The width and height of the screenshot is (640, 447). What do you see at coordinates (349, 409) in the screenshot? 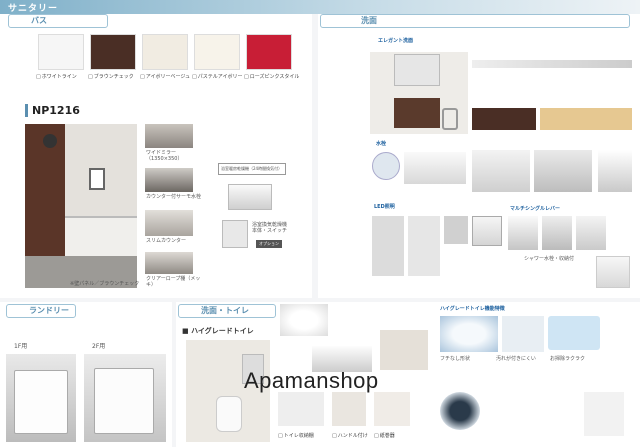
I see `toilet-handle-photo` at bounding box center [349, 409].